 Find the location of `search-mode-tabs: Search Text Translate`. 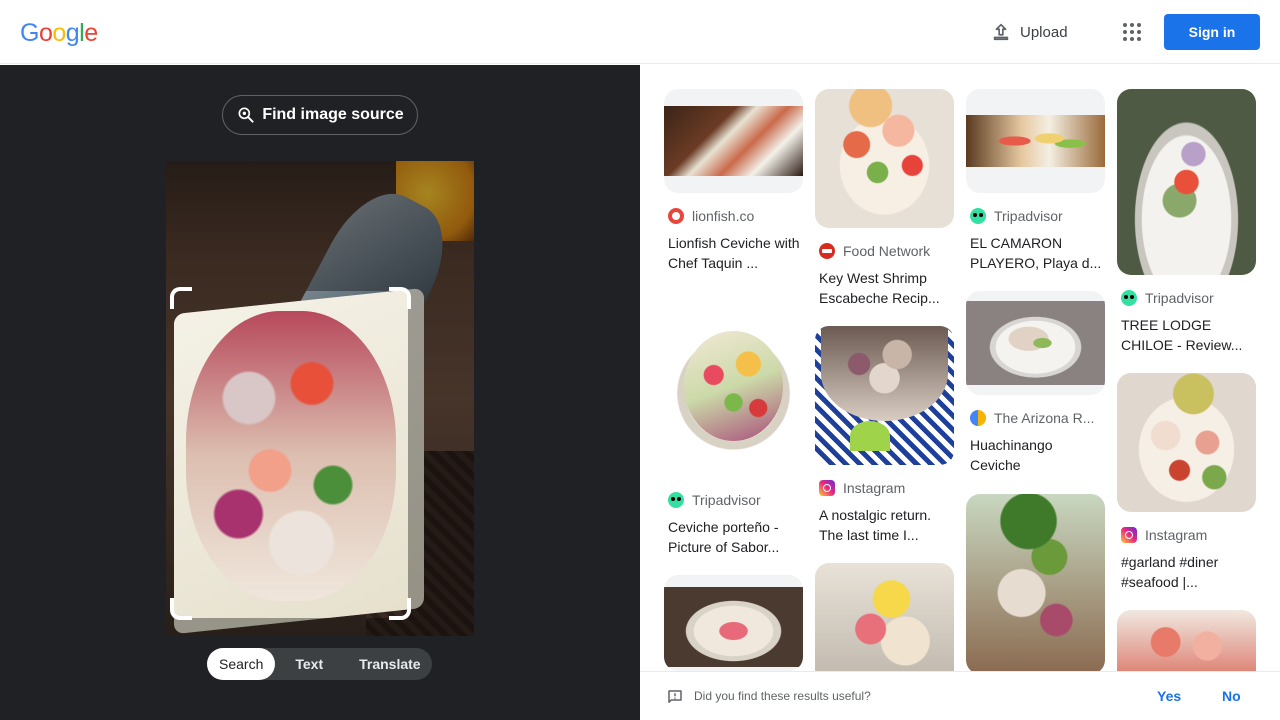

search-mode-tabs: Search Text Translate is located at coordinates (319, 664).